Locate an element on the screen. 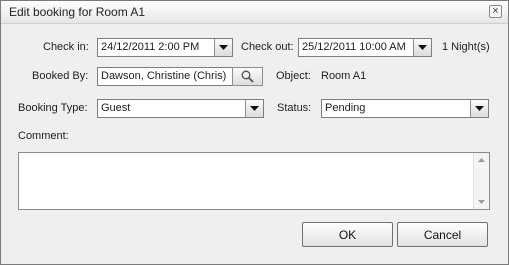 This screenshot has width=509, height=265. magnifier-icon is located at coordinates (247, 76).